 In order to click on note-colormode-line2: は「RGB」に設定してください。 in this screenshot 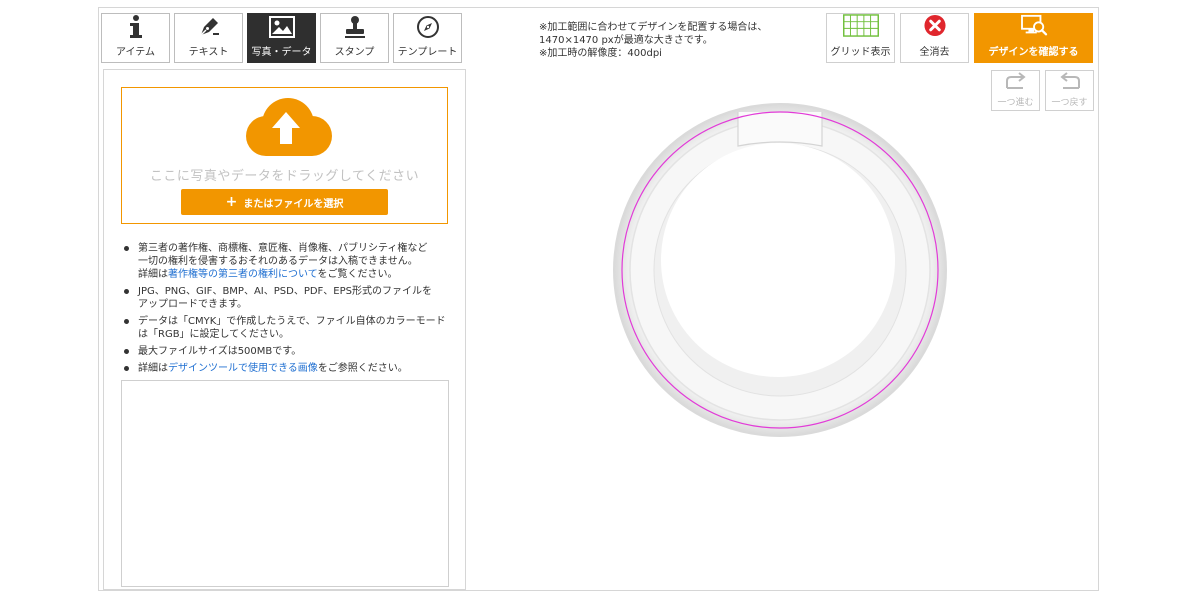, I will do `click(213, 334)`.